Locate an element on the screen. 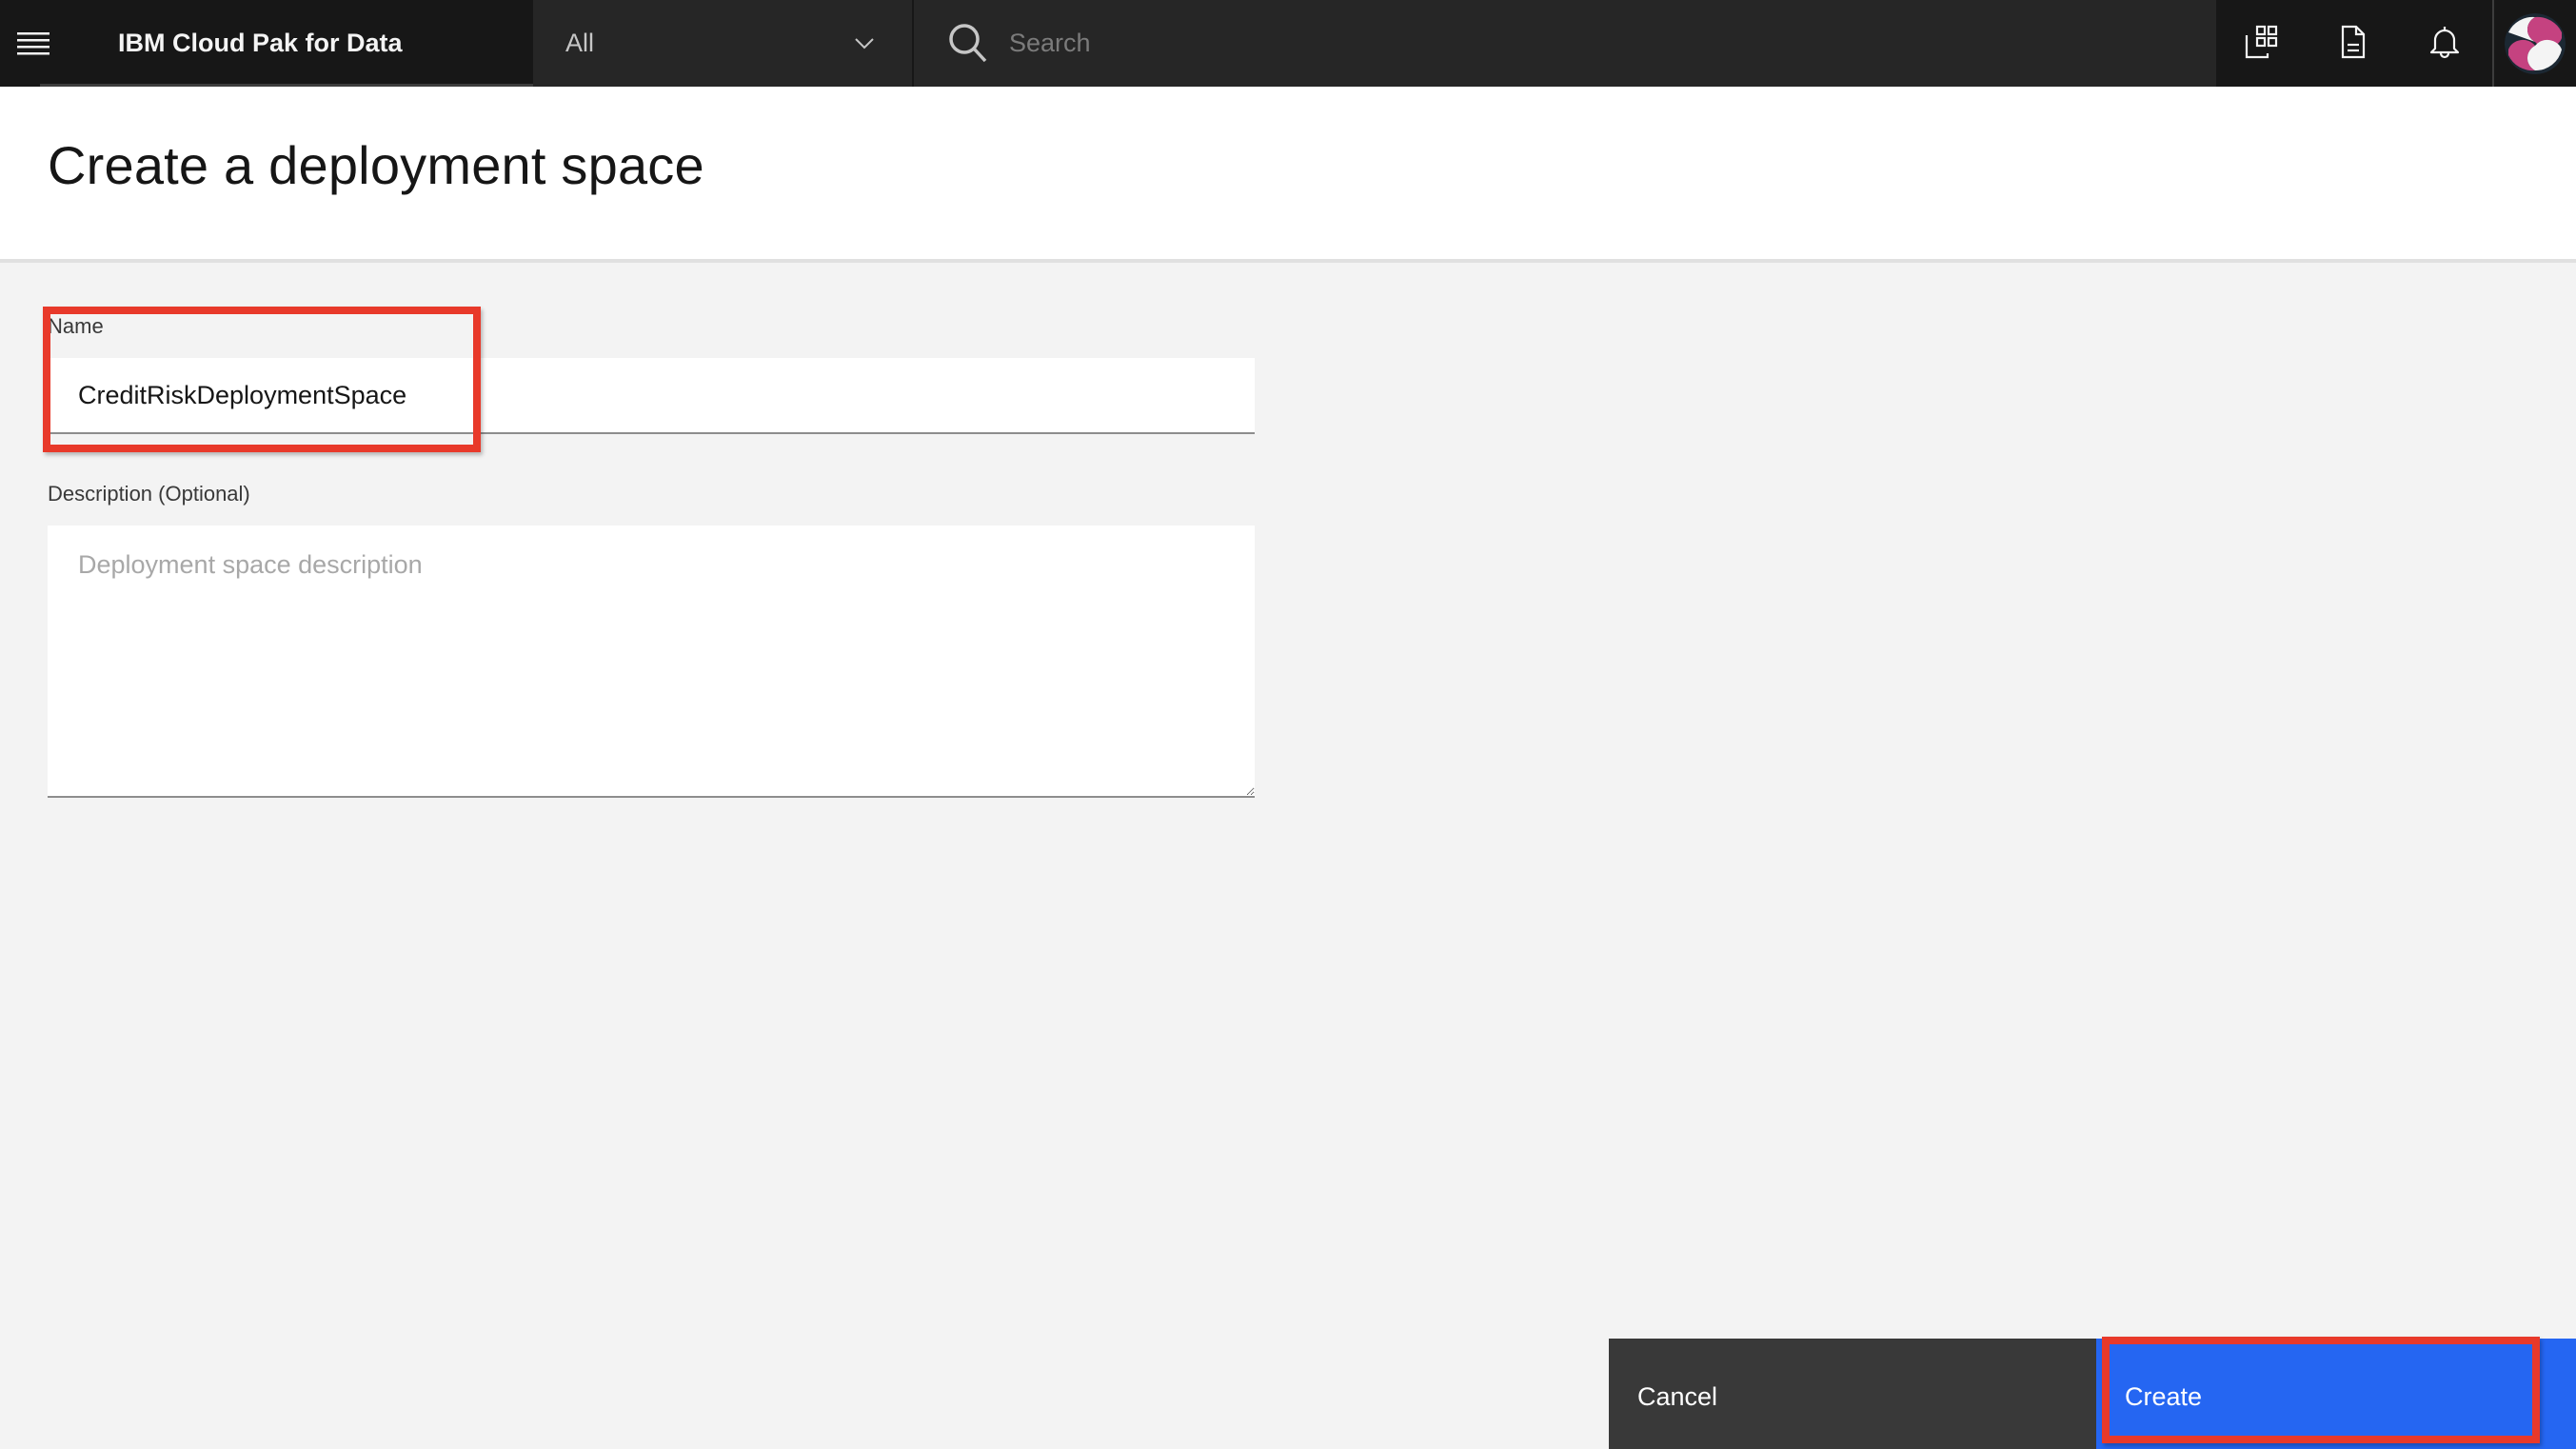 The height and width of the screenshot is (1449, 2576). search-input is located at coordinates (1580, 43).